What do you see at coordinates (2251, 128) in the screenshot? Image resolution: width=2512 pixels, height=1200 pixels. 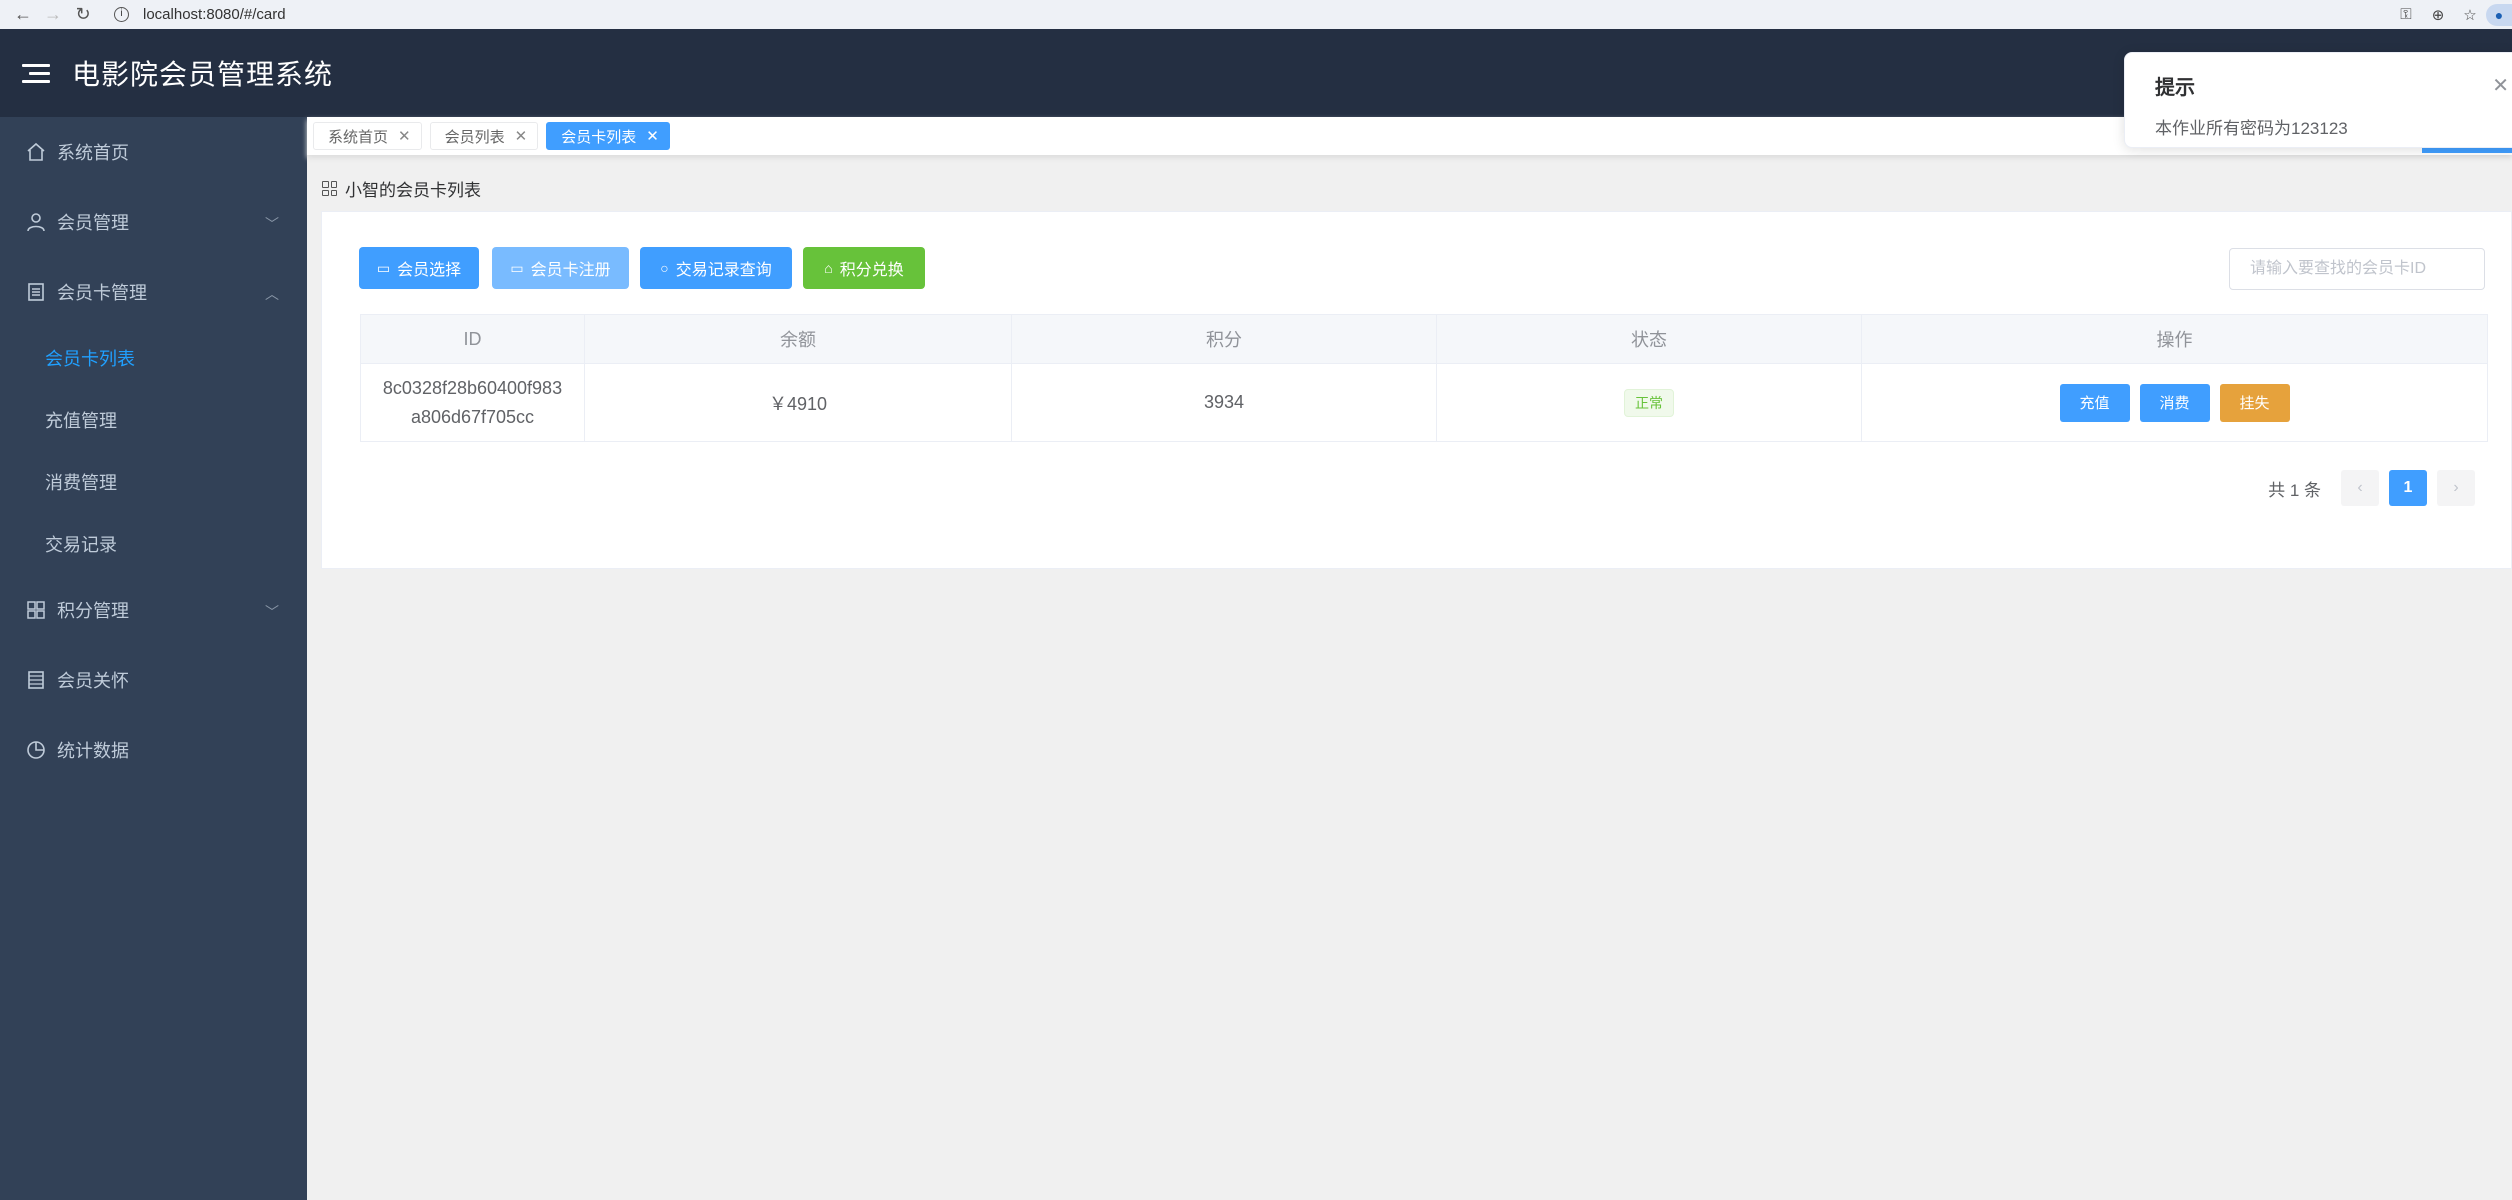 I see `notification-message: 本作业所有密码为123123` at bounding box center [2251, 128].